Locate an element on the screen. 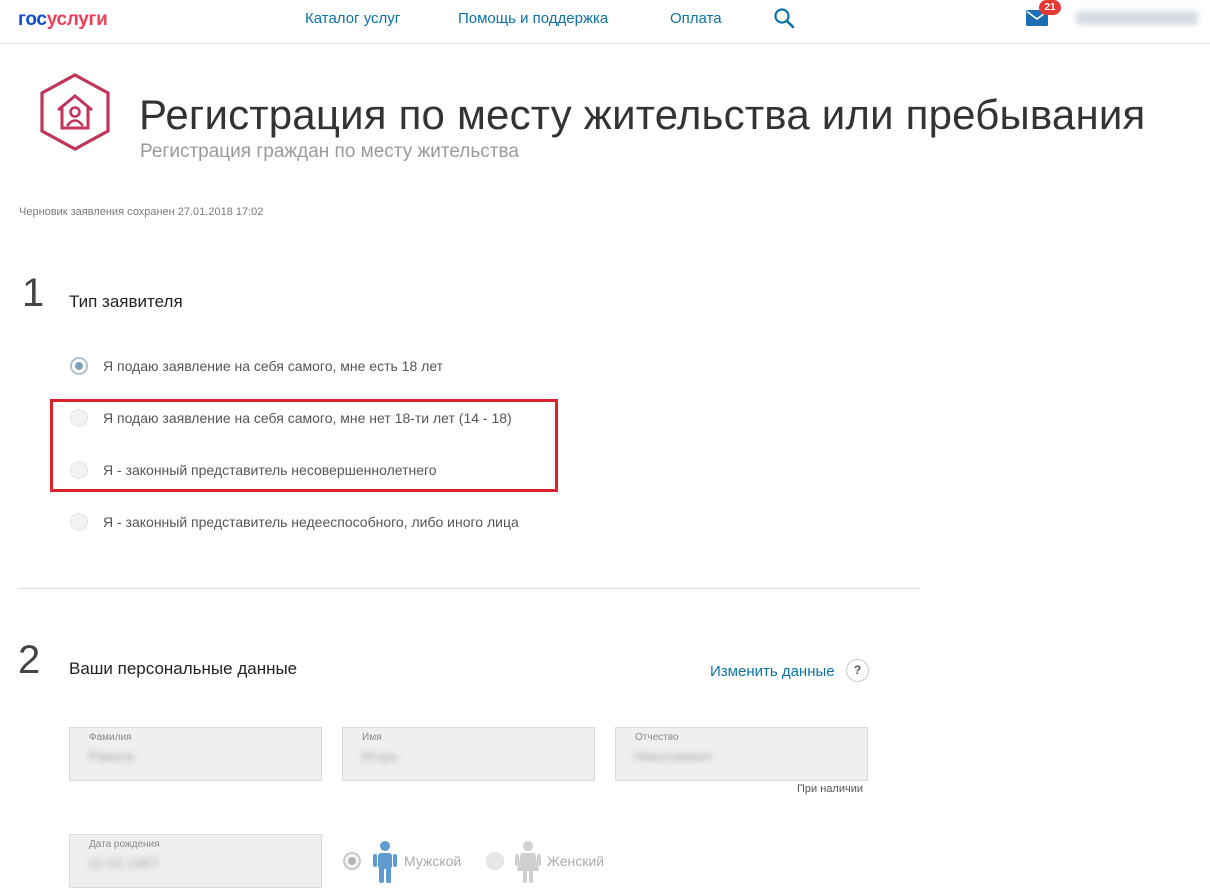 The width and height of the screenshot is (1210, 888). patronymic-value-blurred: Николаевич is located at coordinates (673, 756).